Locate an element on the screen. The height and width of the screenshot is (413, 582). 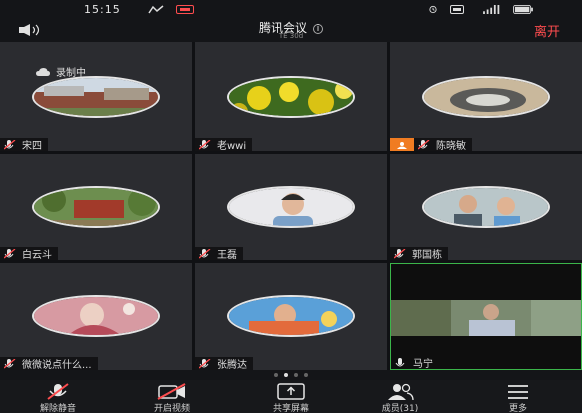
participant-name: 老wwi is located at coordinates (232, 146).